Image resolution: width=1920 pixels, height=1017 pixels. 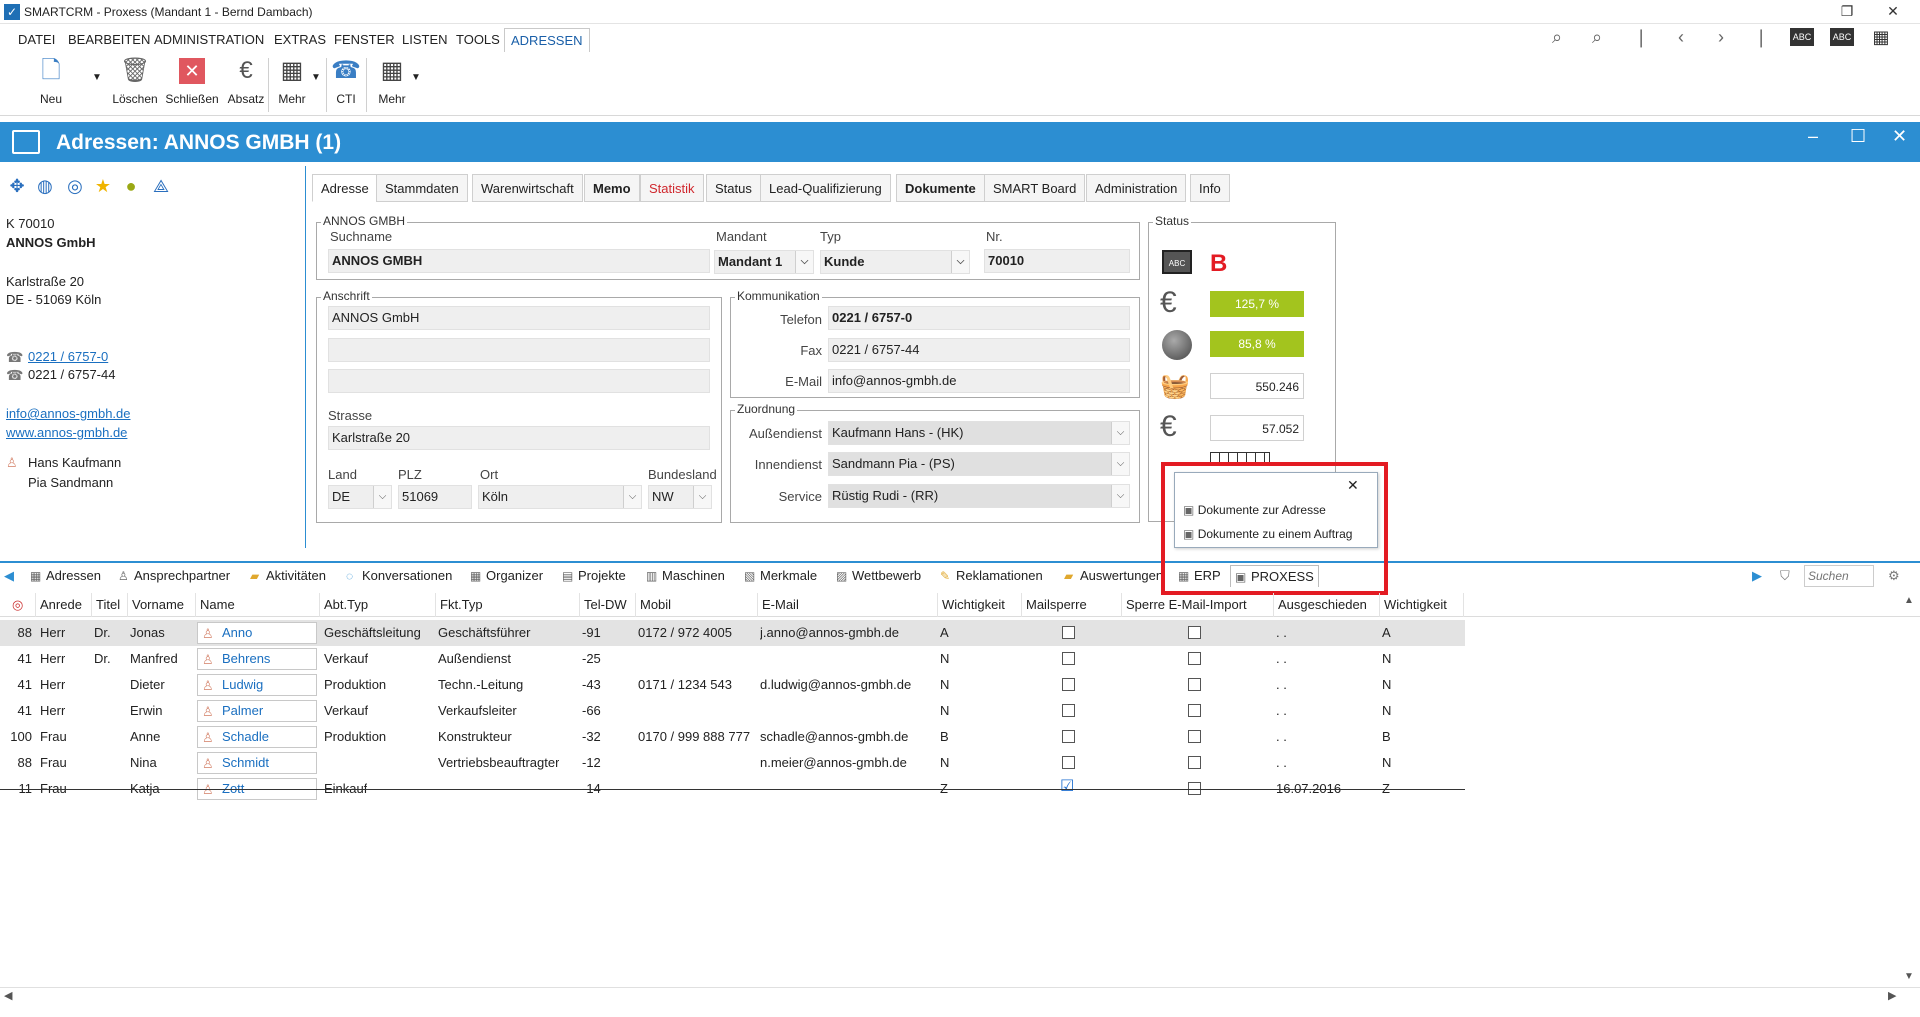 I want to click on grid-settings-icon: ⚙, so click(x=1894, y=576).